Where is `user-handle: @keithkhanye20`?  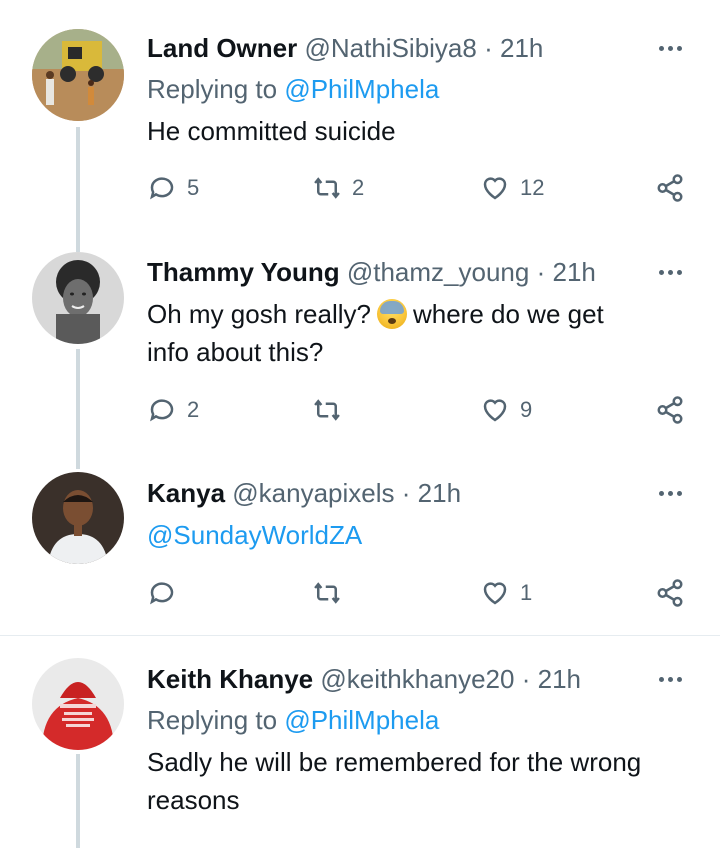
user-handle: @keithkhanye20 is located at coordinates (417, 679).